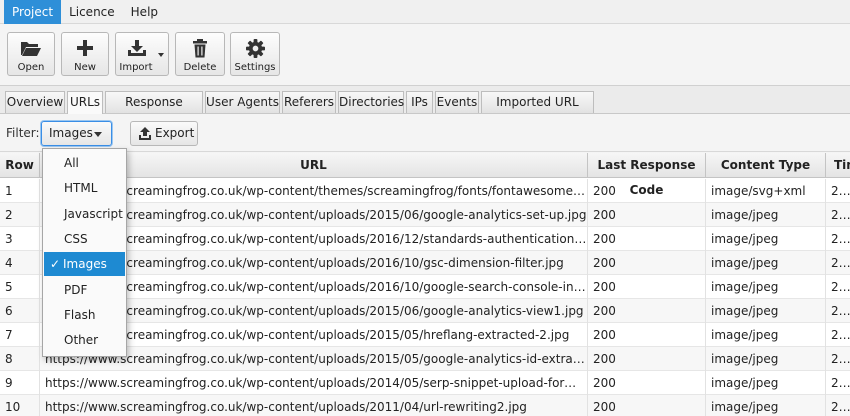 The height and width of the screenshot is (416, 850). Describe the element at coordinates (20, 215) in the screenshot. I see `cell-row-number: 2` at that location.